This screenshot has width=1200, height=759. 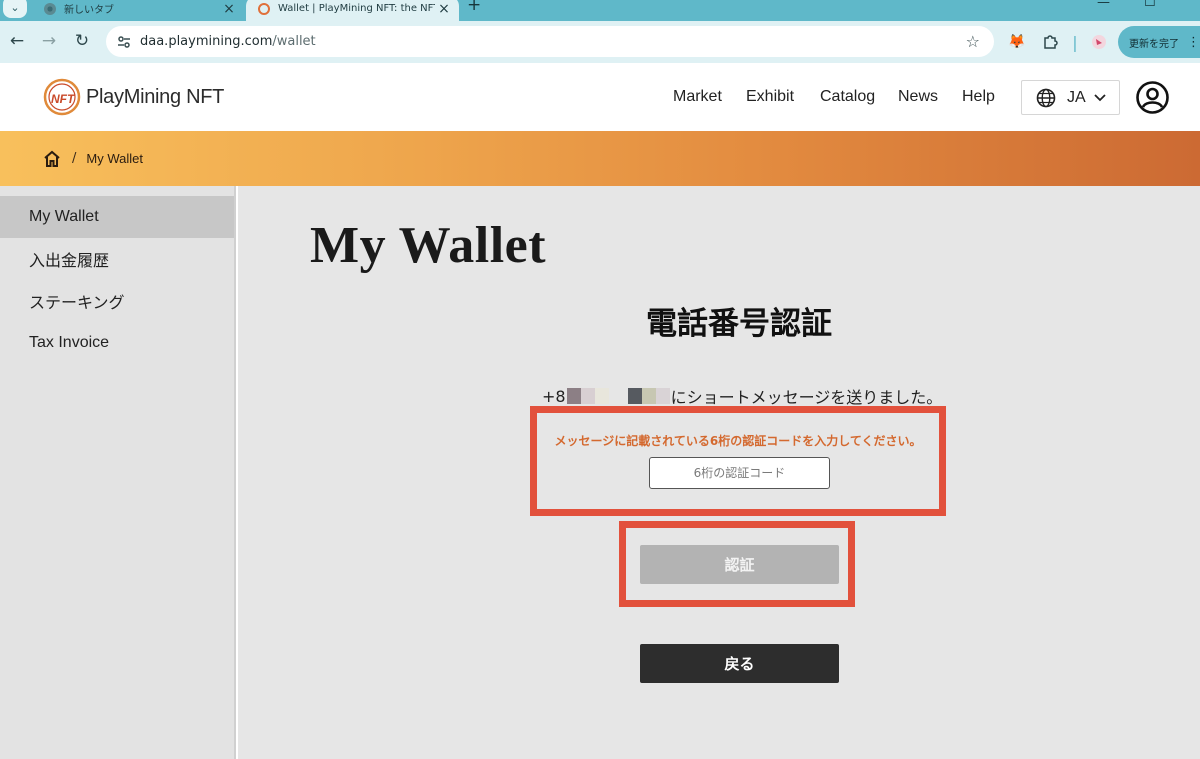 What do you see at coordinates (1103, 5) in the screenshot?
I see `minimize-icon: —` at bounding box center [1103, 5].